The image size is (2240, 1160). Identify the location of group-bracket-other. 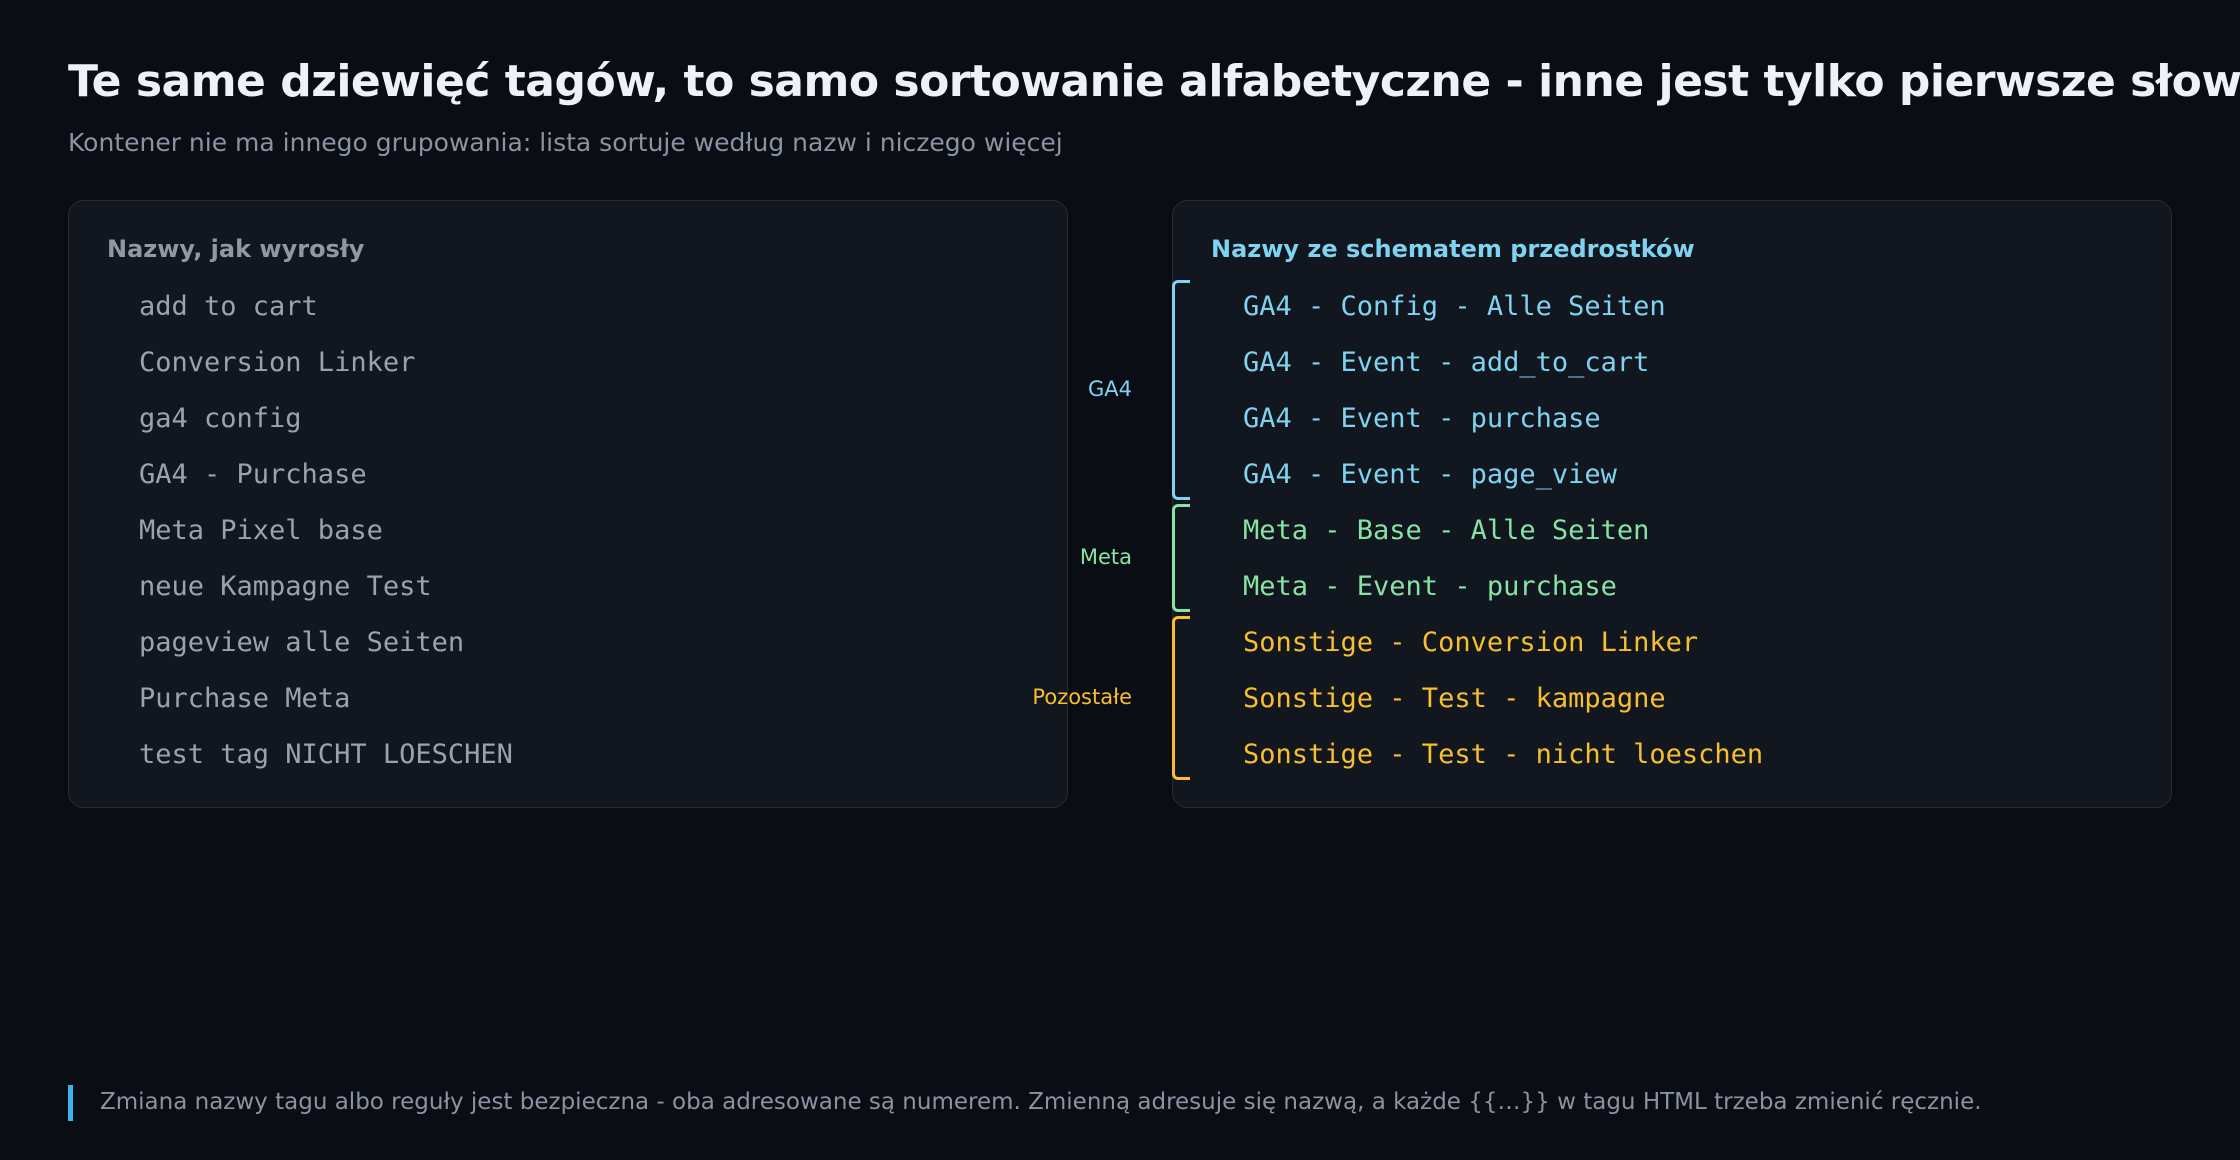
(1181, 698).